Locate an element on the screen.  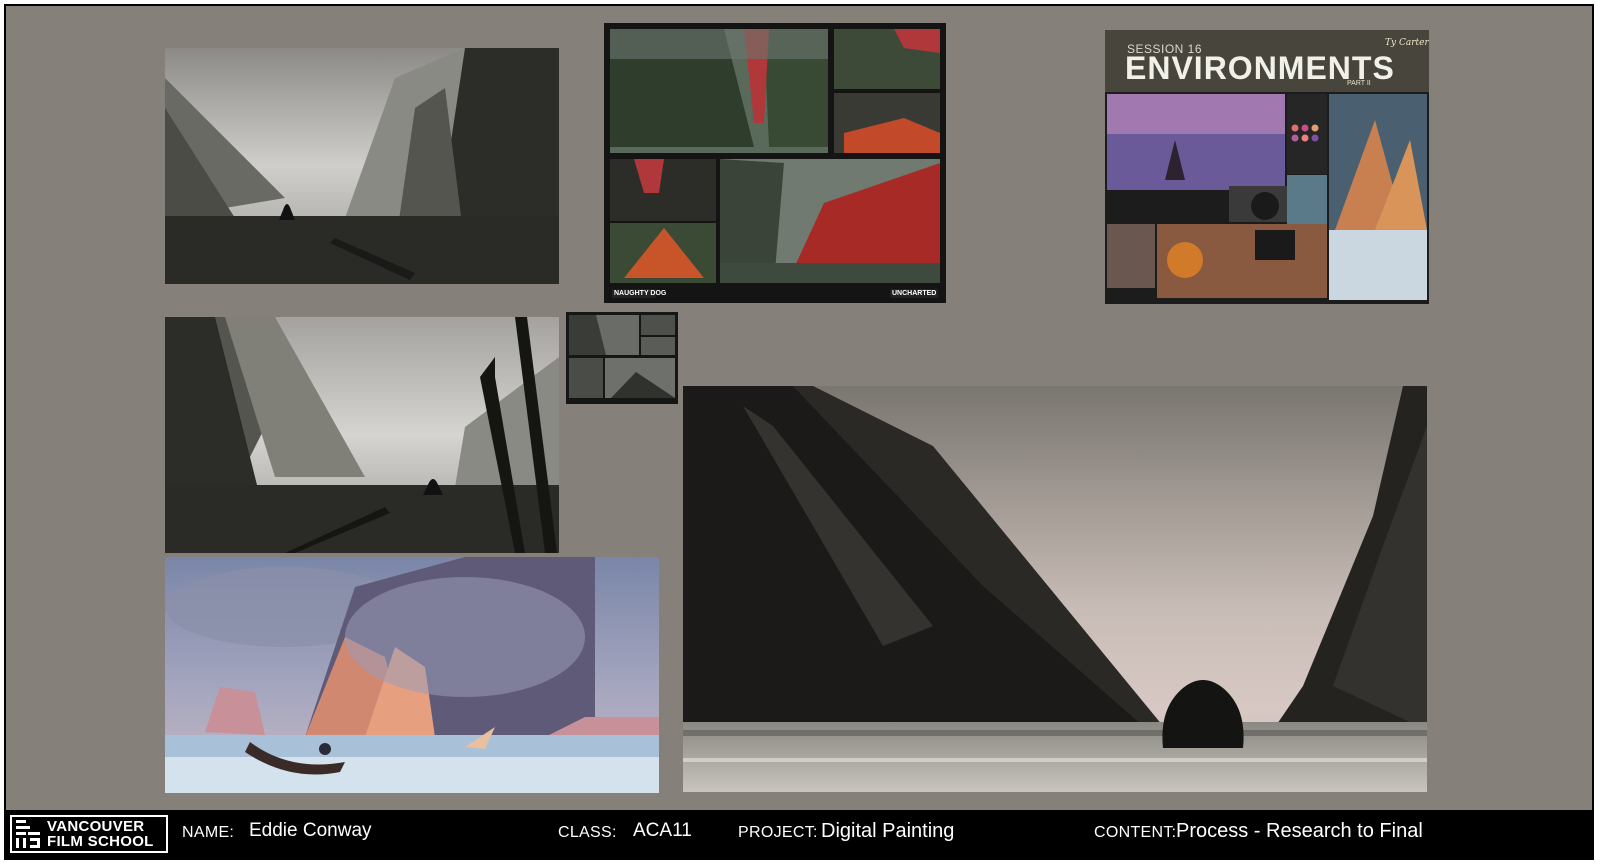
vfs-logo-text: VANCOUVER FILM SCHOOL is located at coordinates (100, 834).